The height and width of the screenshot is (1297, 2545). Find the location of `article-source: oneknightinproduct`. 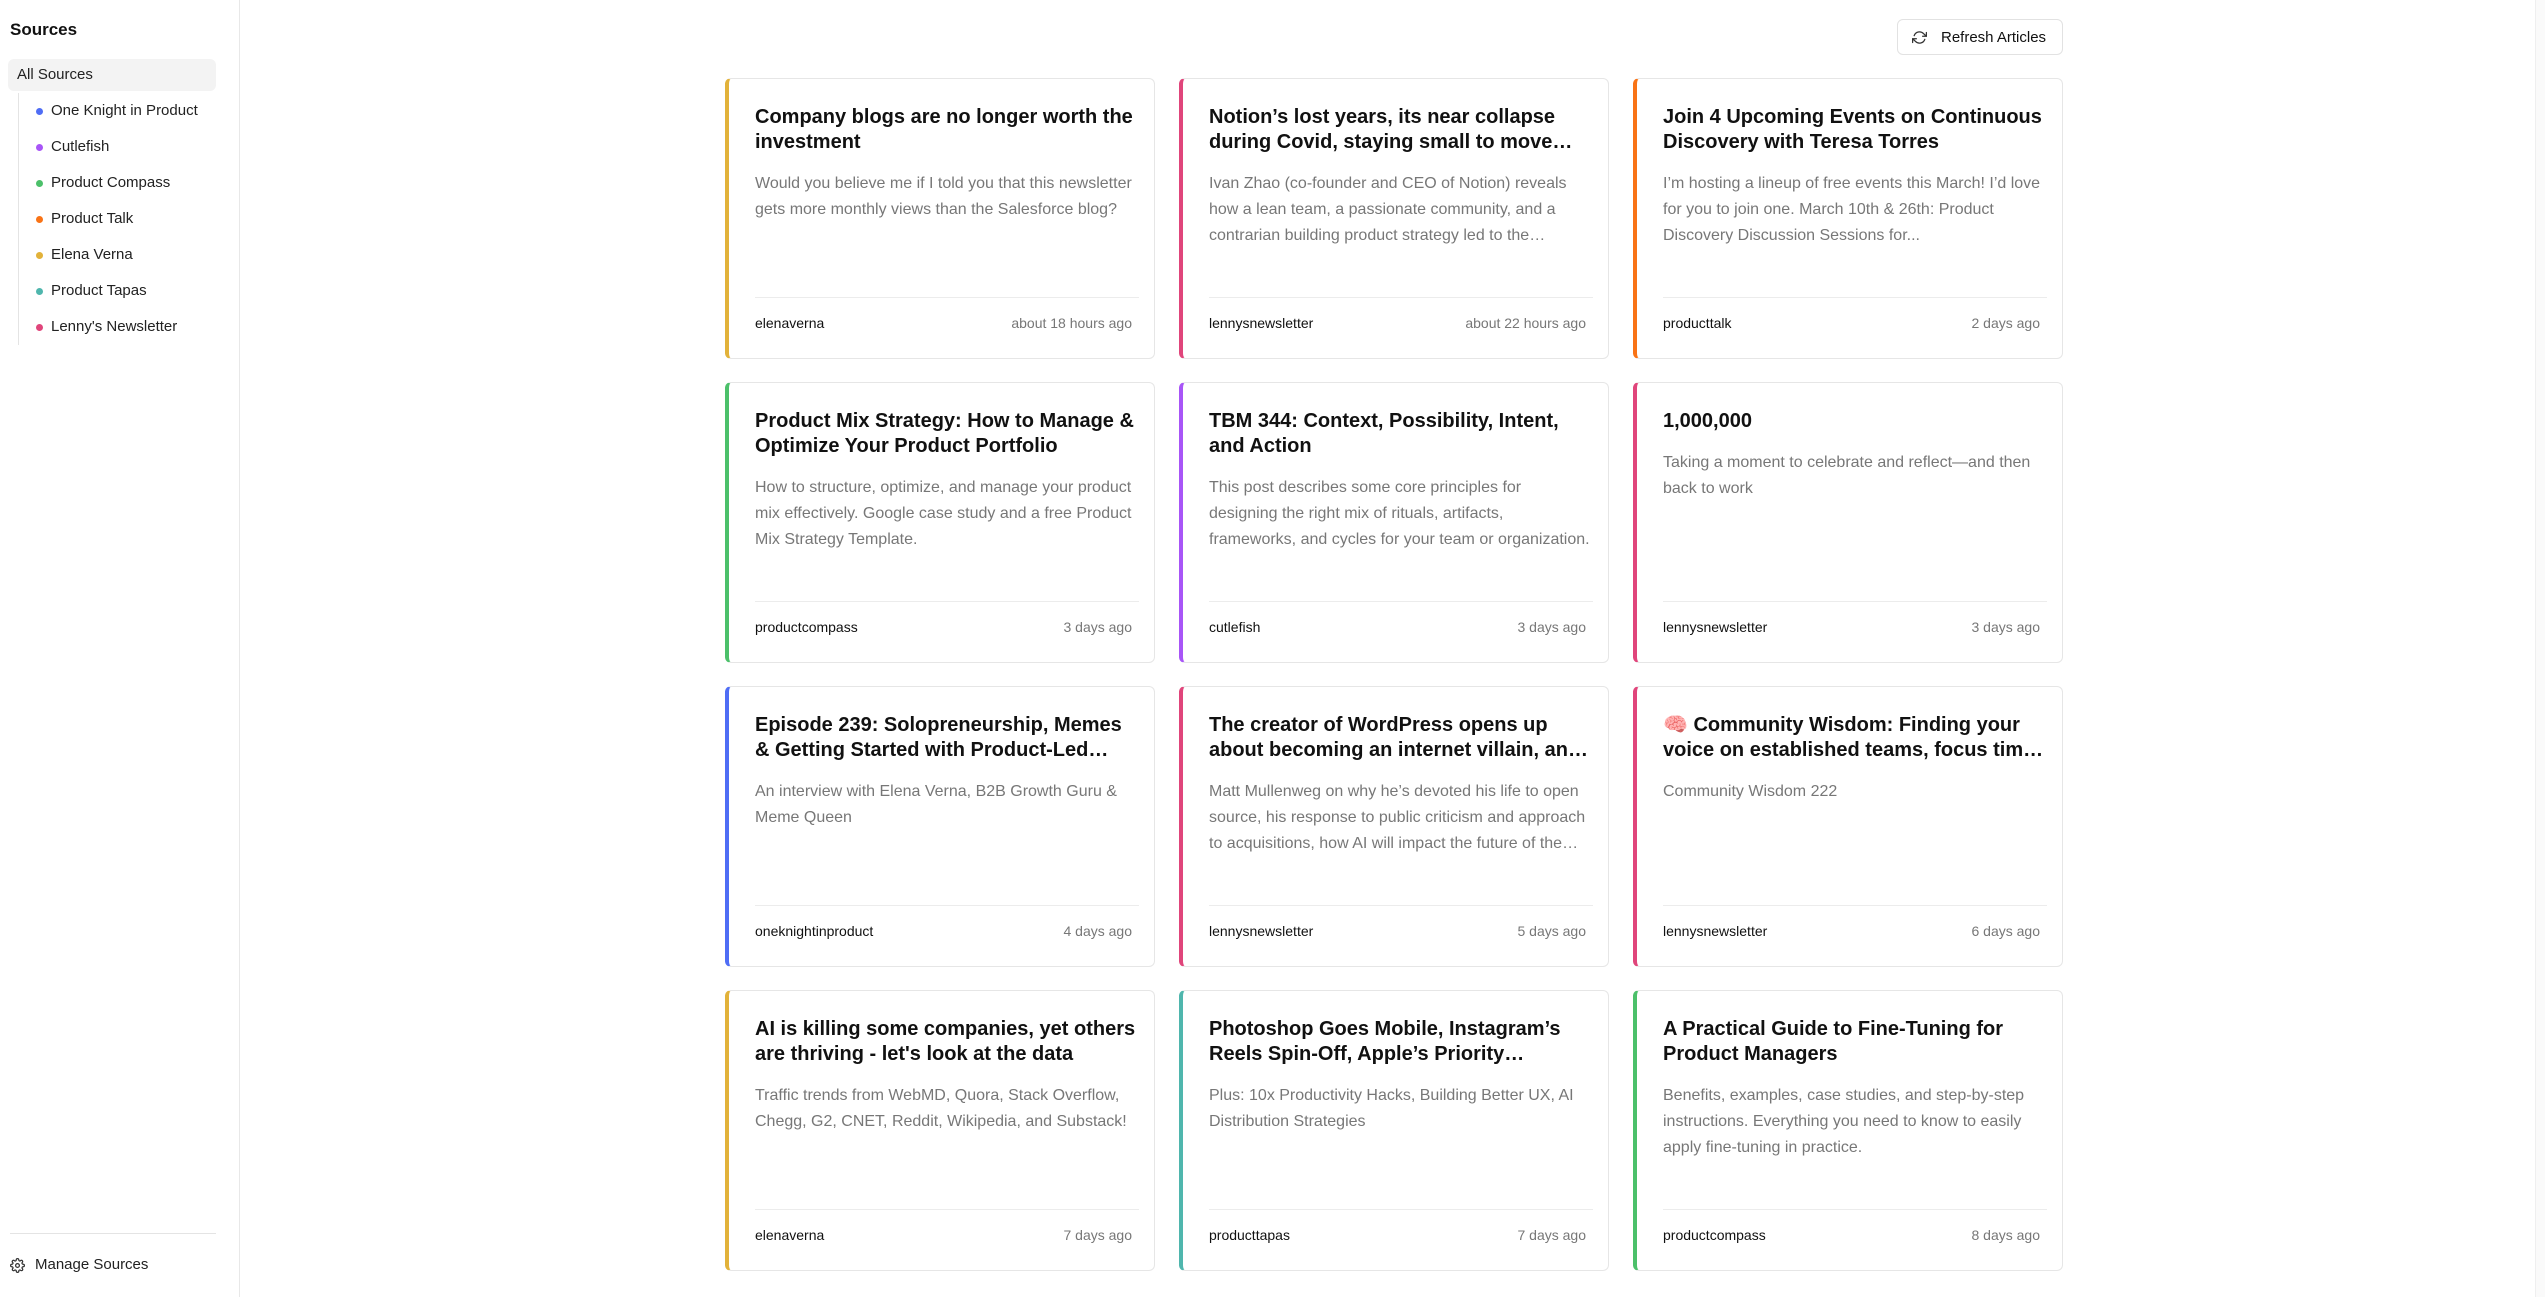

article-source: oneknightinproduct is located at coordinates (814, 931).